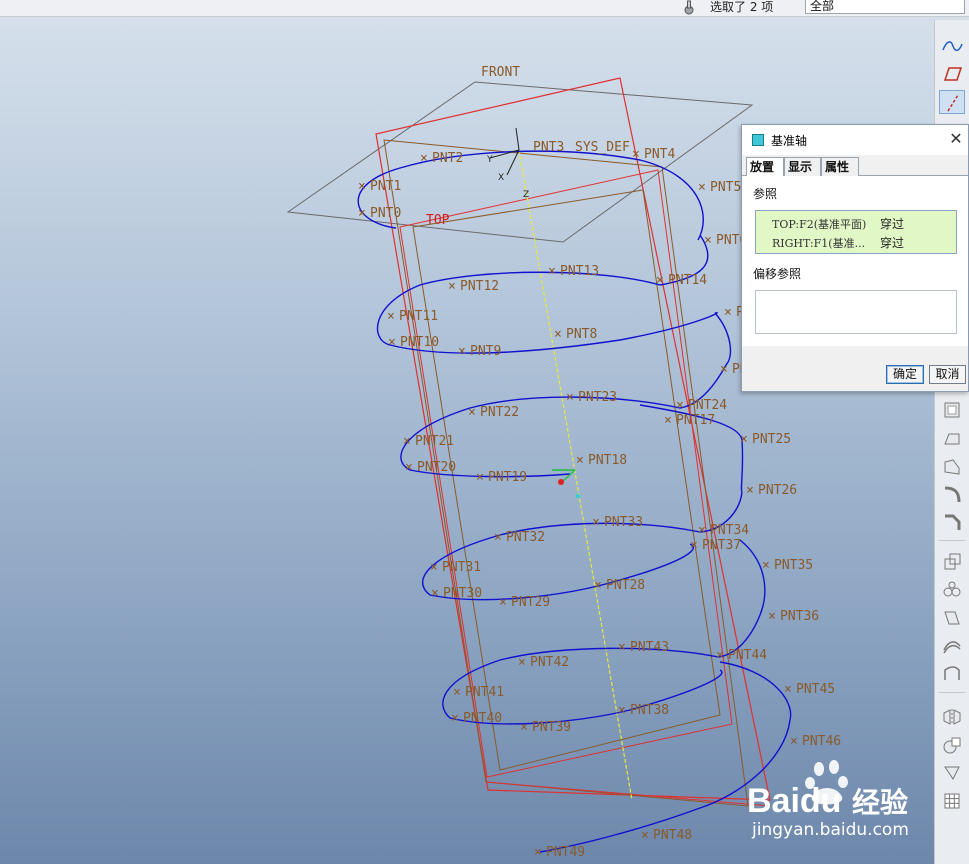  I want to click on boundary-icon, so click(952, 674).